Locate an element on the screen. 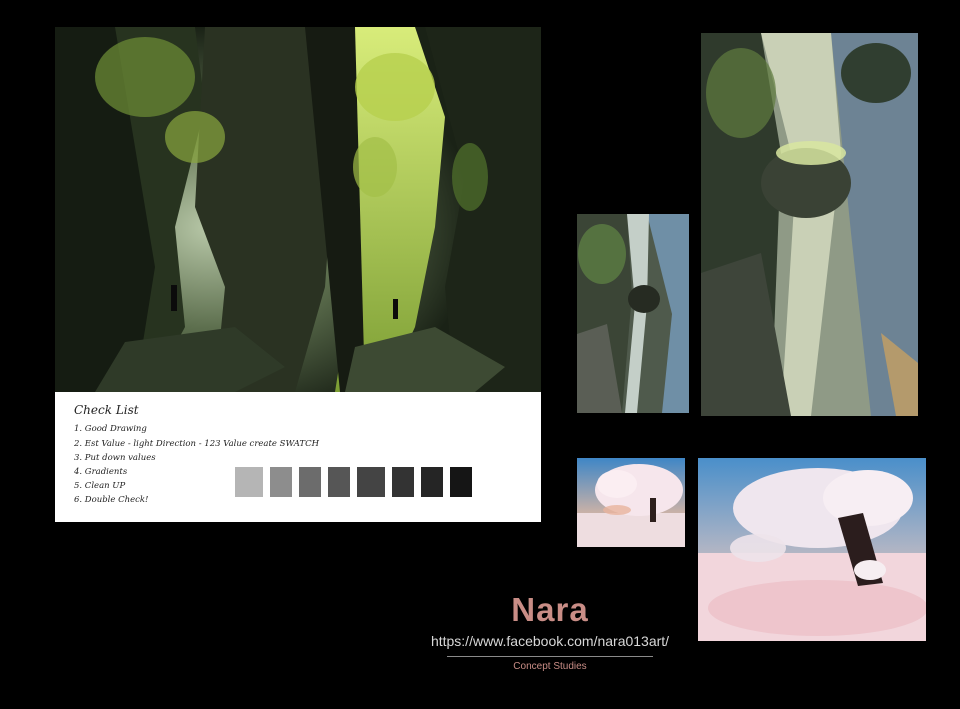  divider is located at coordinates (550, 656).